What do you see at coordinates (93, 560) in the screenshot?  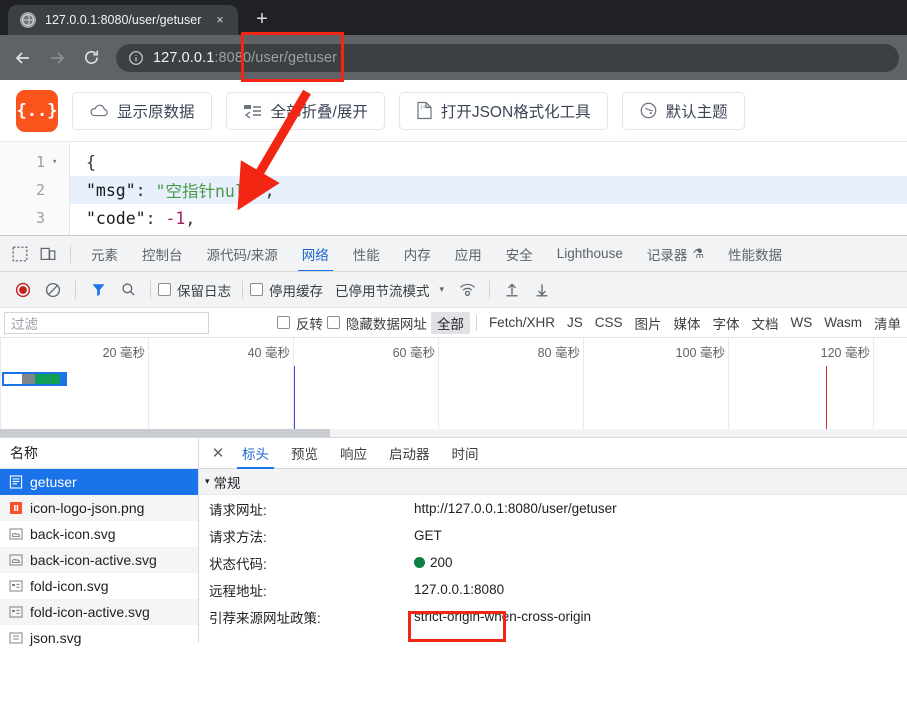 I see `list-item-label: back-icon-active.svg` at bounding box center [93, 560].